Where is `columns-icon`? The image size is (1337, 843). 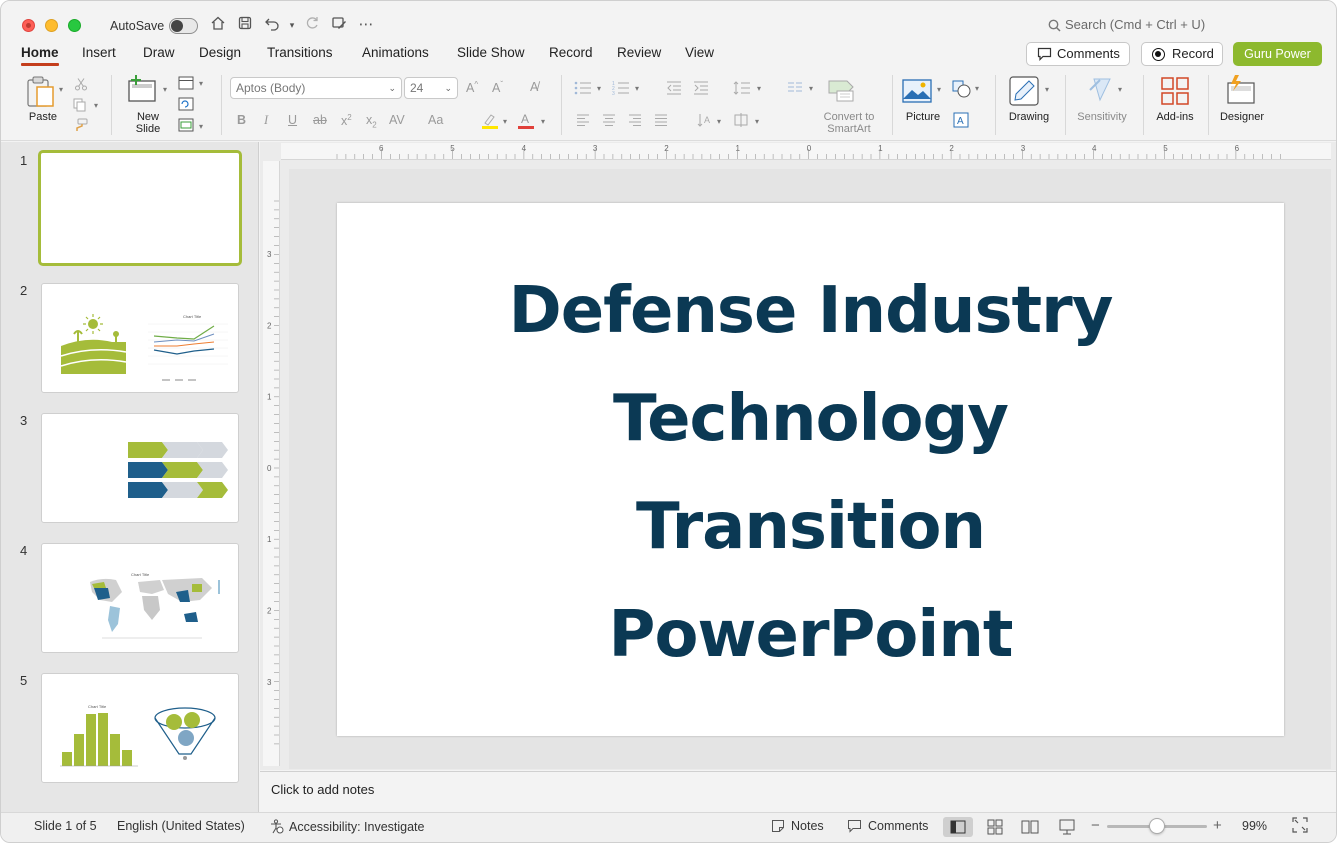 columns-icon is located at coordinates (795, 88).